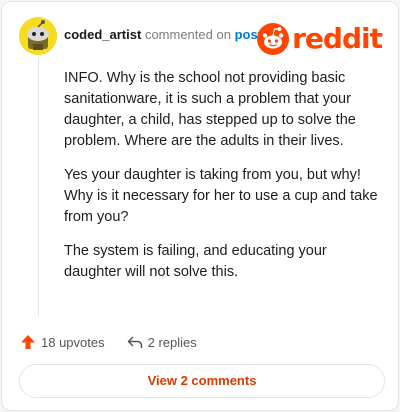 The image size is (400, 412). I want to click on comment-header: coded_artist commented on post reddit, so click(201, 36).